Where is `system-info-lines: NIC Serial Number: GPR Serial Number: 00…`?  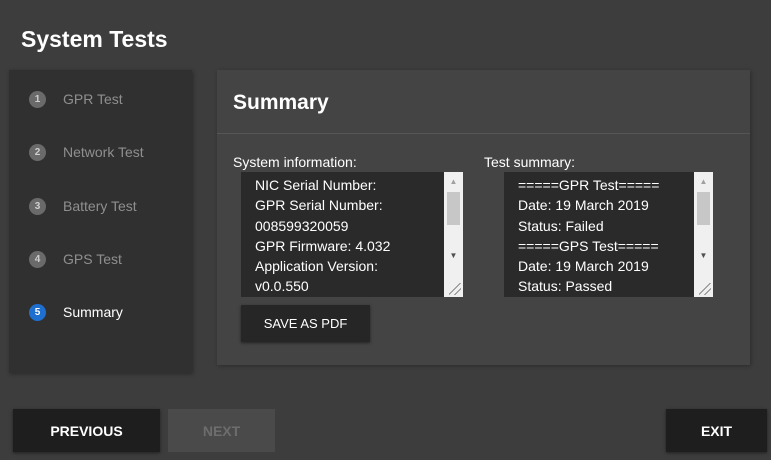 system-info-lines: NIC Serial Number: GPR Serial Number: 00… is located at coordinates (322, 236).